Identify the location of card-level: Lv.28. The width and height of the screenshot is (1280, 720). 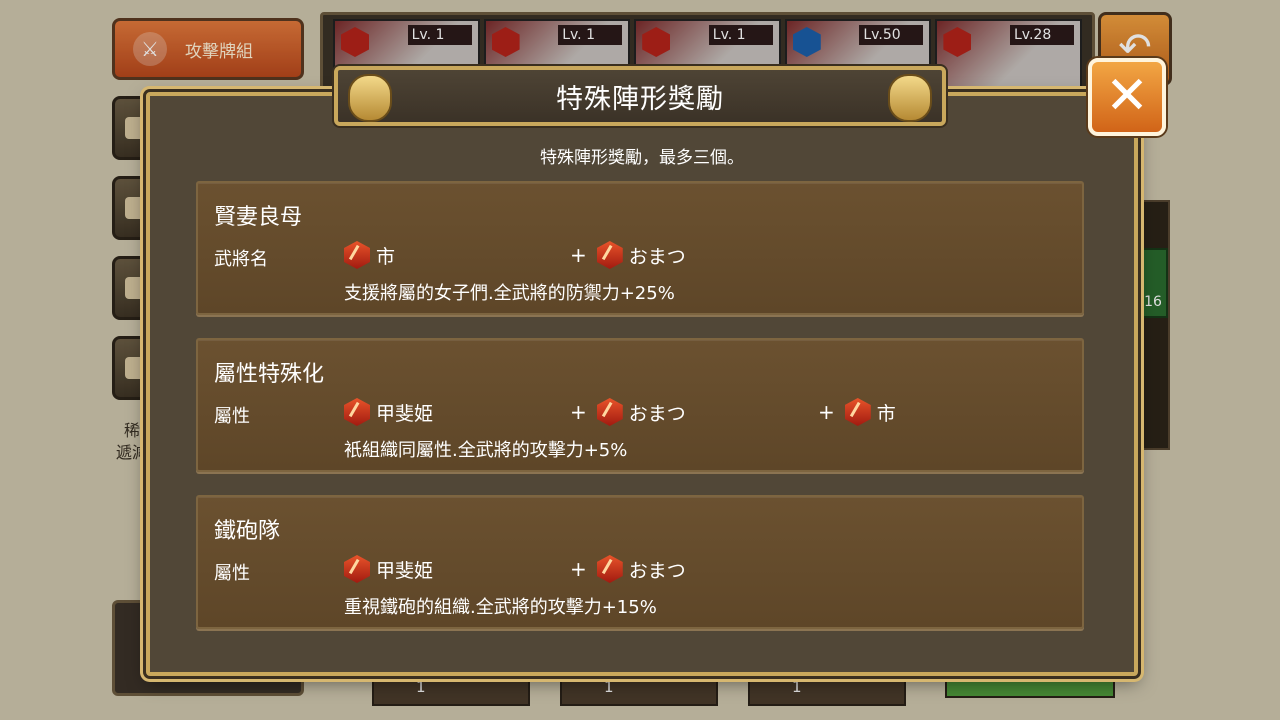
(1041, 35).